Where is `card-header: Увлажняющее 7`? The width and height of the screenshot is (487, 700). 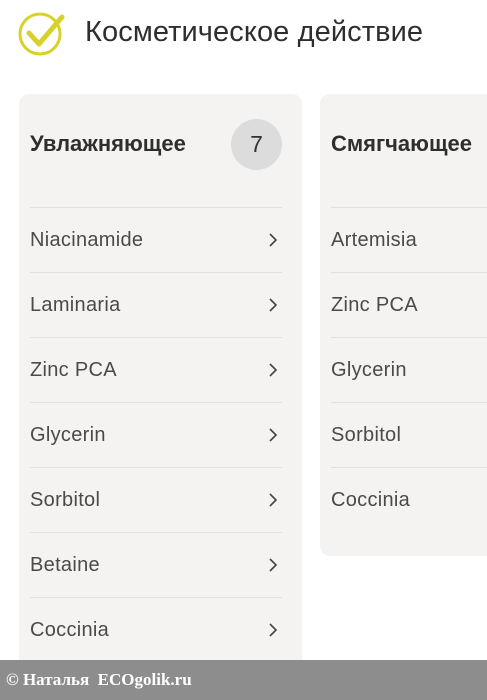 card-header: Увлажняющее 7 is located at coordinates (156, 144).